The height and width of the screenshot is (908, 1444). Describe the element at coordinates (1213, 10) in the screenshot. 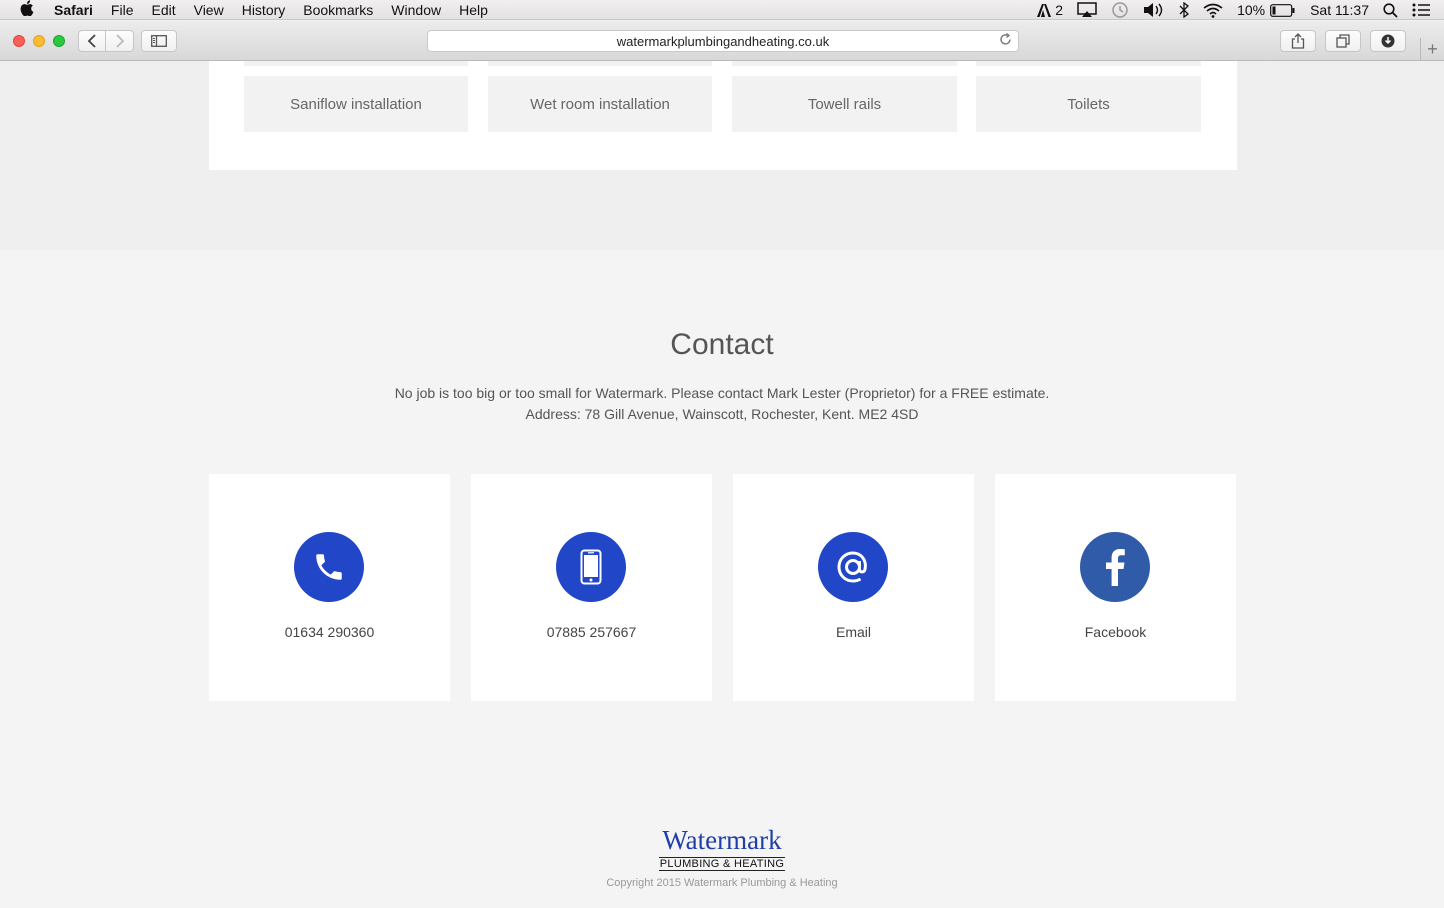

I see `wifi-icon` at that location.